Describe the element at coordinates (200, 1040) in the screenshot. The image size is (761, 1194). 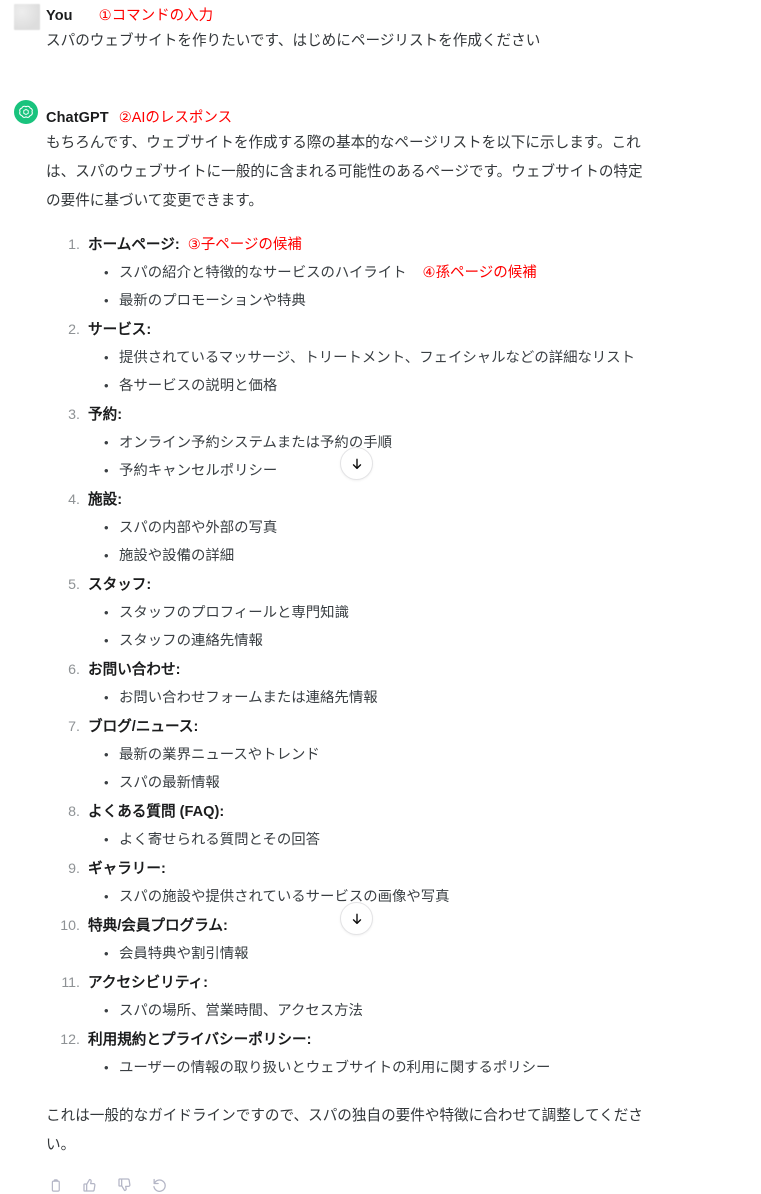
I see `list-item-title: 利用規約とプライバシーポリシー:` at that location.